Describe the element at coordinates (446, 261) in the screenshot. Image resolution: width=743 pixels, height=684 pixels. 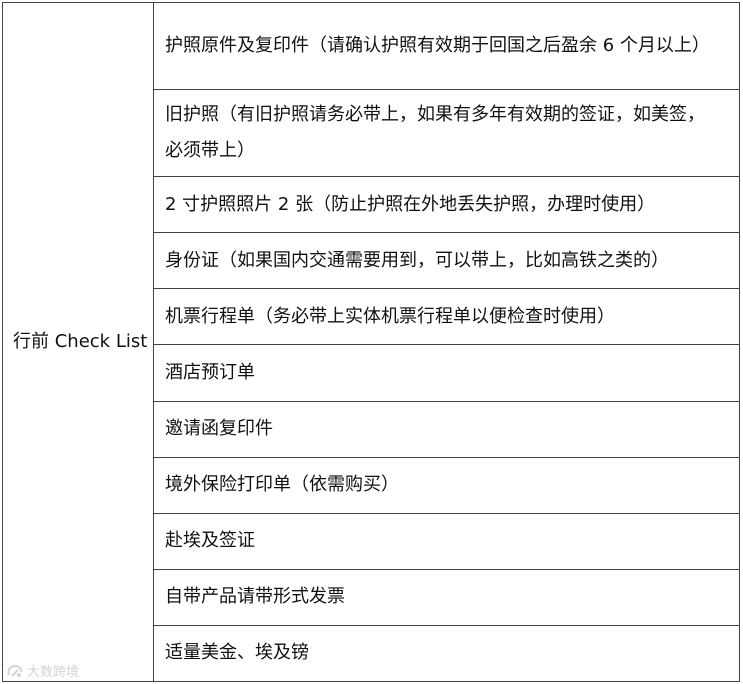
I see `checklist-item-id-card: 身份证（如果国内交通需要用到，可以带上，比如高铁之类的）` at that location.